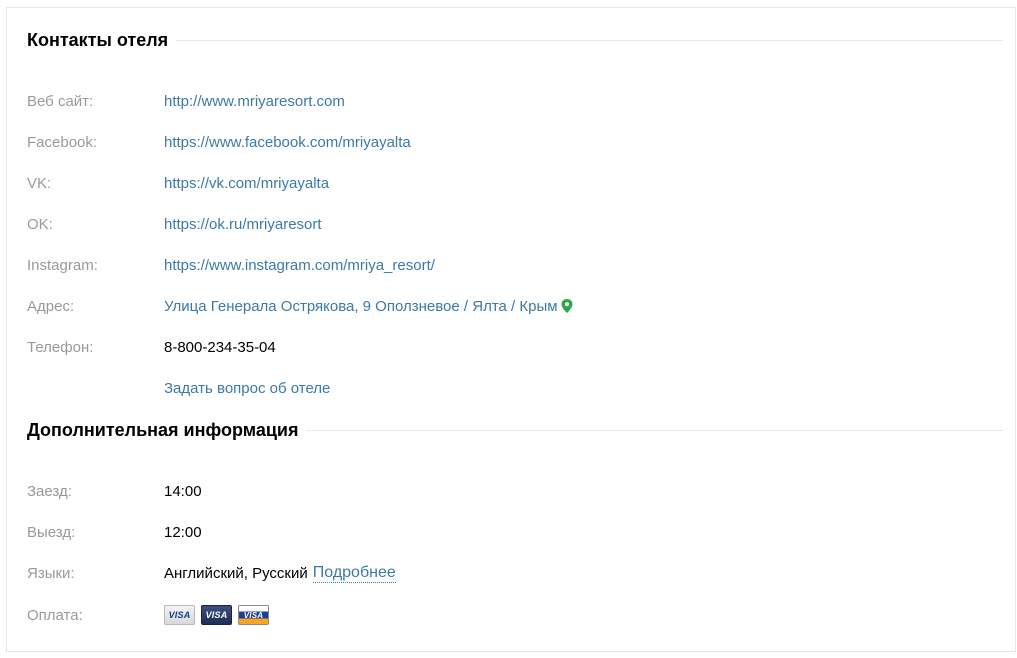 The image size is (1017, 658). I want to click on ok-row: OK: https://ok.ru/mriyaresort, so click(515, 224).